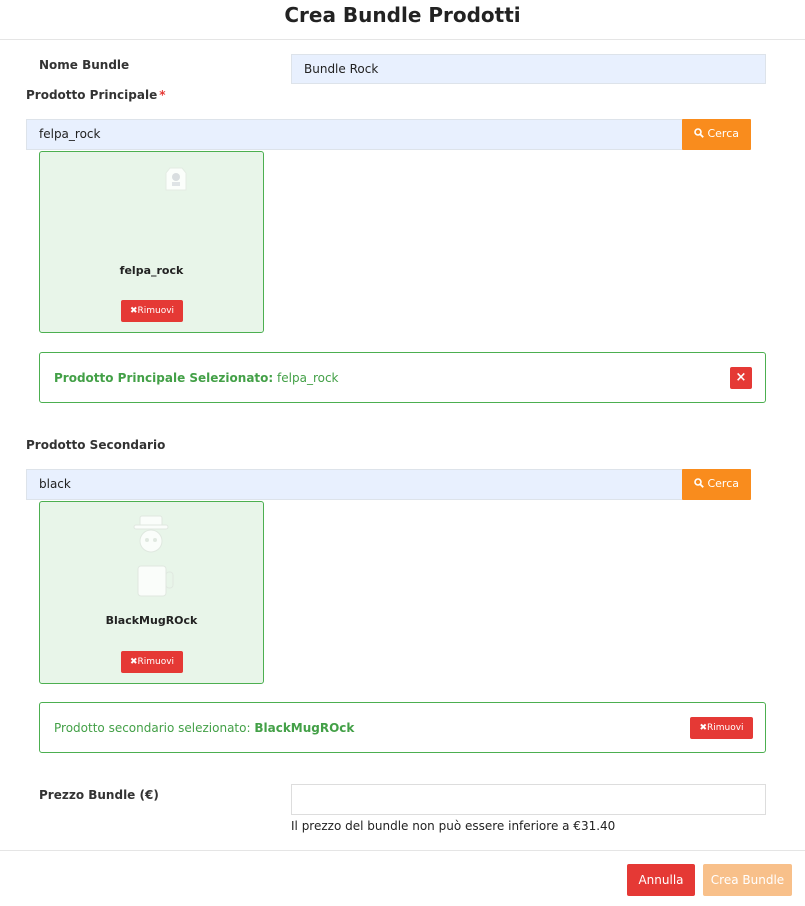 This screenshot has width=805, height=906. What do you see at coordinates (84, 65) in the screenshot?
I see `bundle-name-label: Nome Bundle` at bounding box center [84, 65].